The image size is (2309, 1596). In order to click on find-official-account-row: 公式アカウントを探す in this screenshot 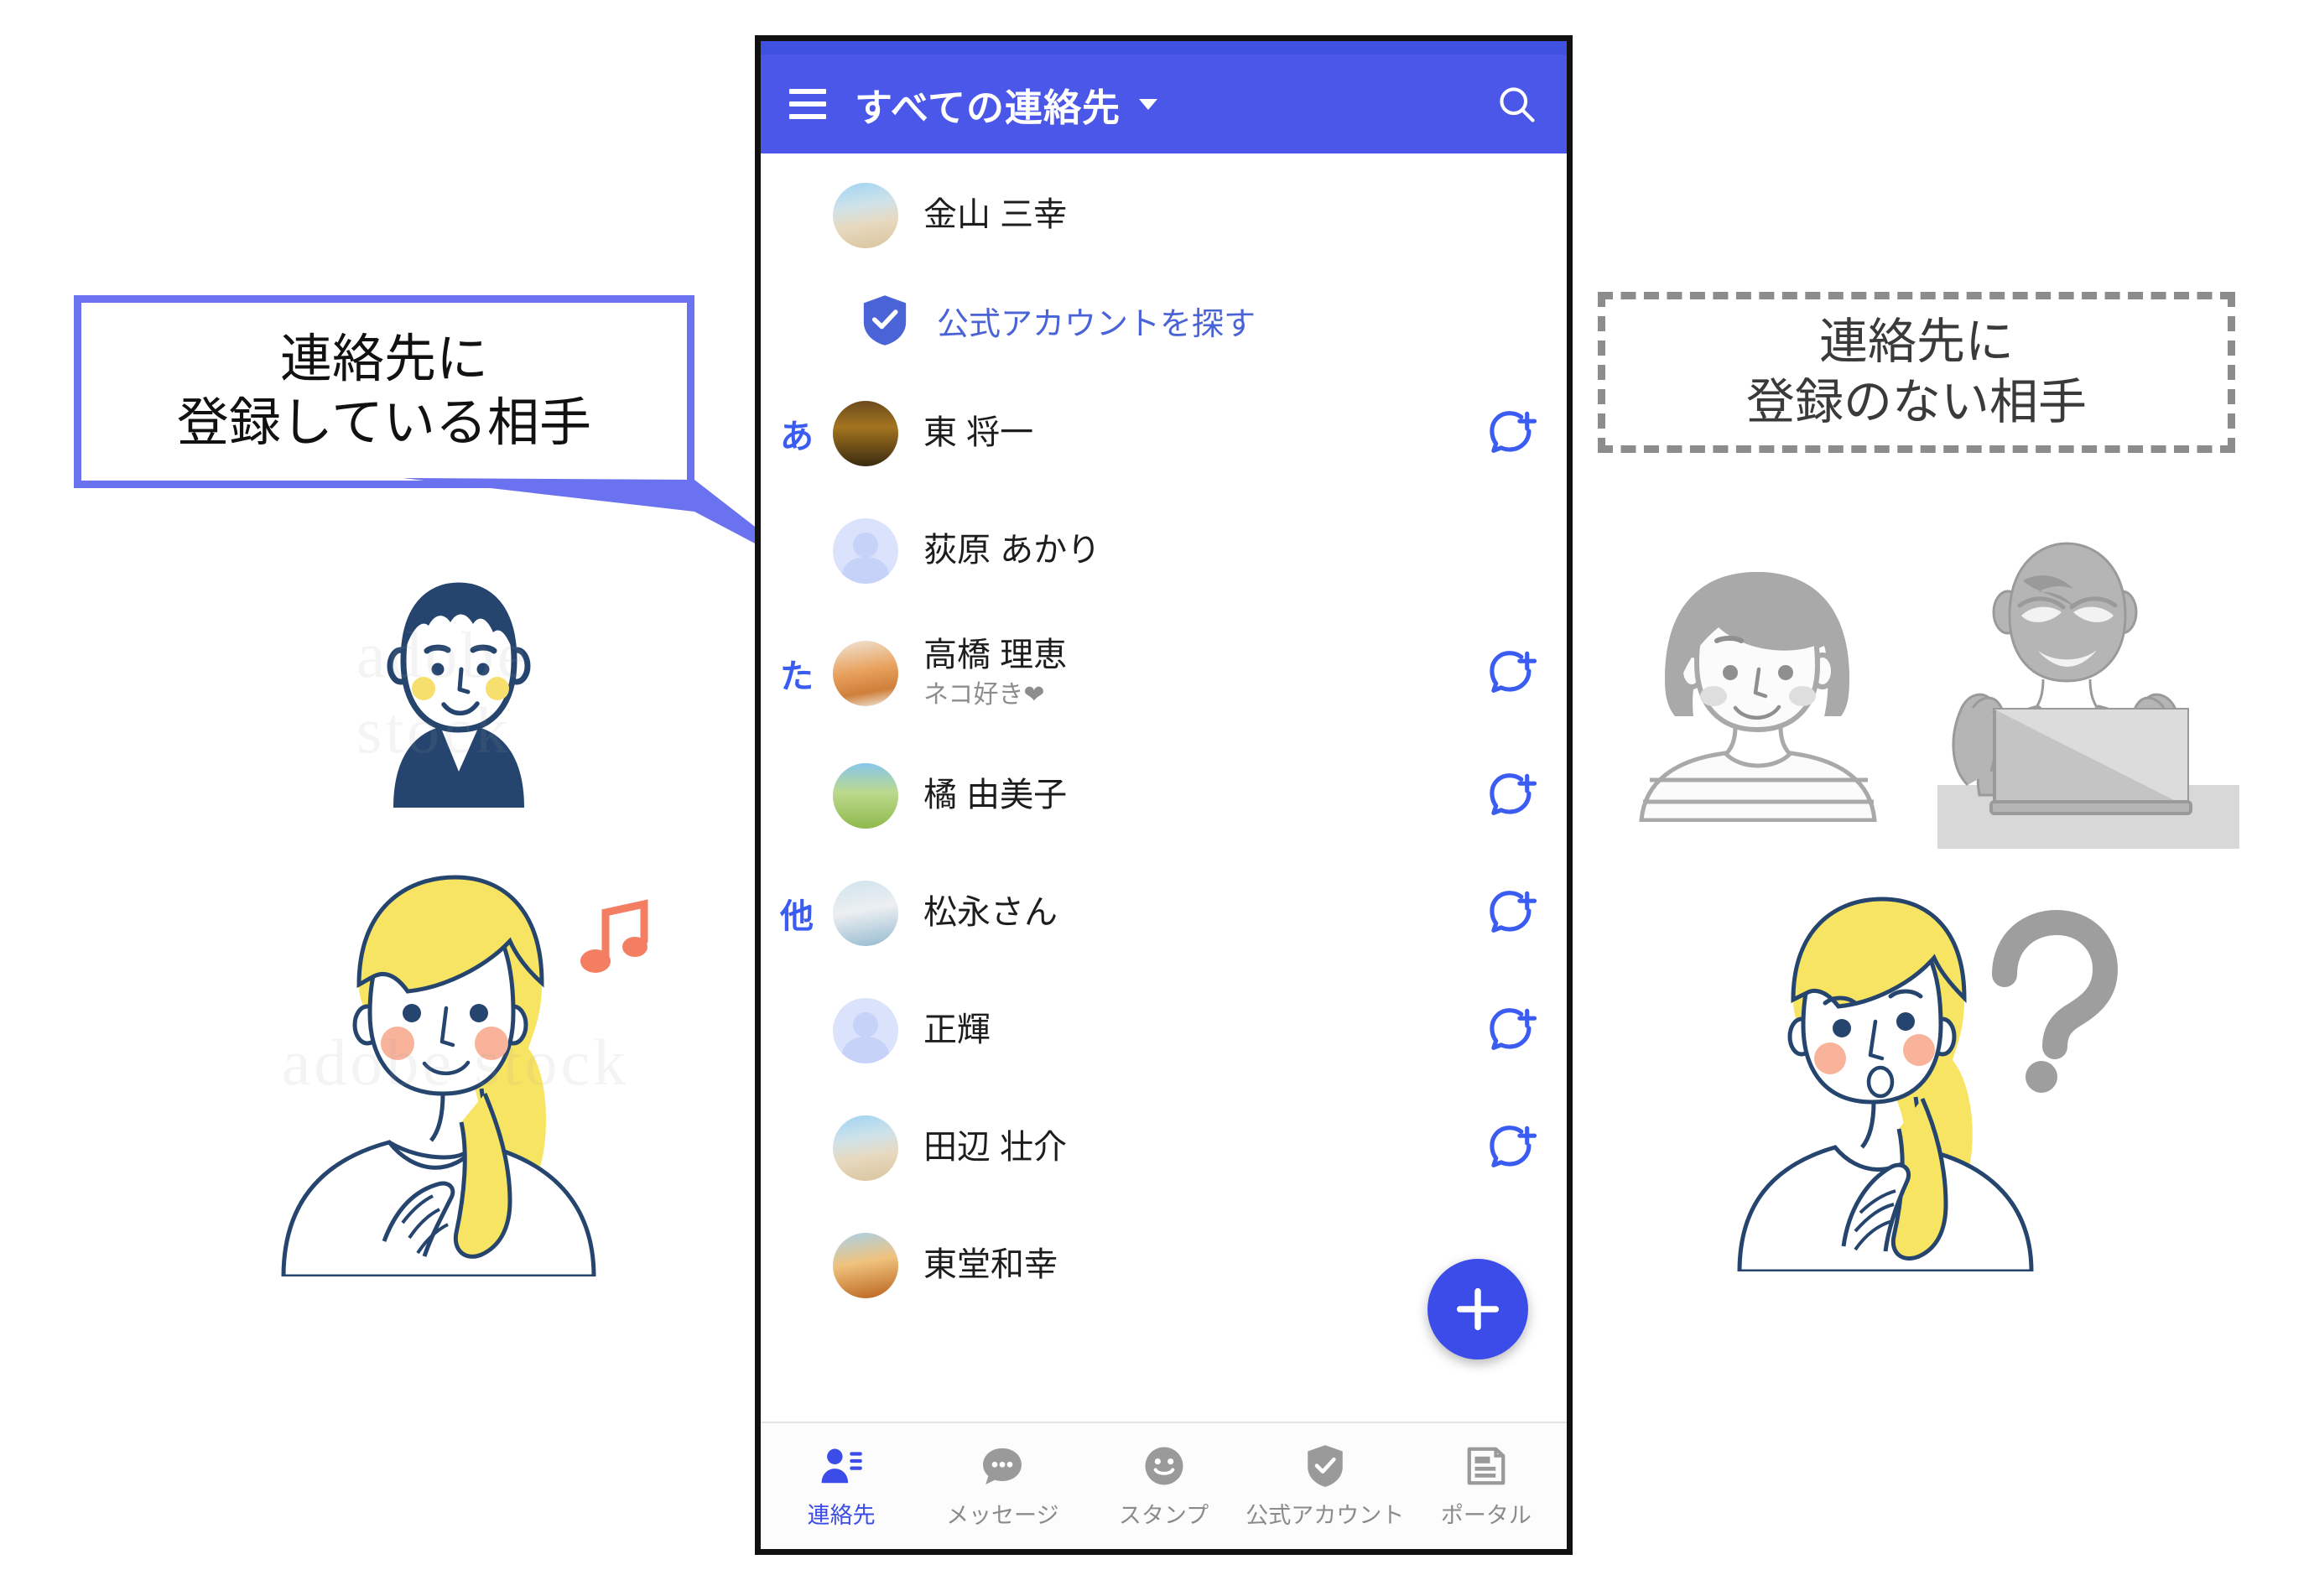, I will do `click(1164, 320)`.